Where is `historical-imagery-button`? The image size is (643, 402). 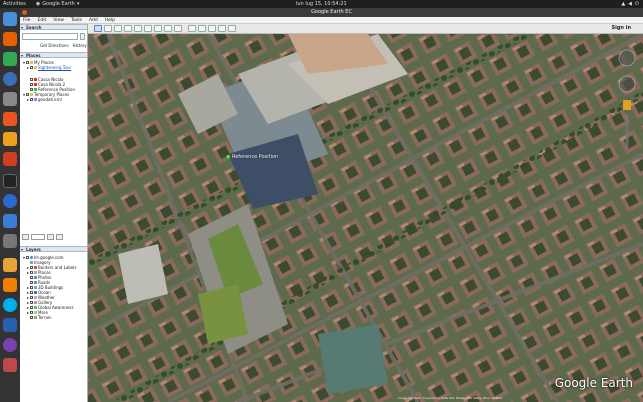 historical-imagery-button is located at coordinates (158, 28).